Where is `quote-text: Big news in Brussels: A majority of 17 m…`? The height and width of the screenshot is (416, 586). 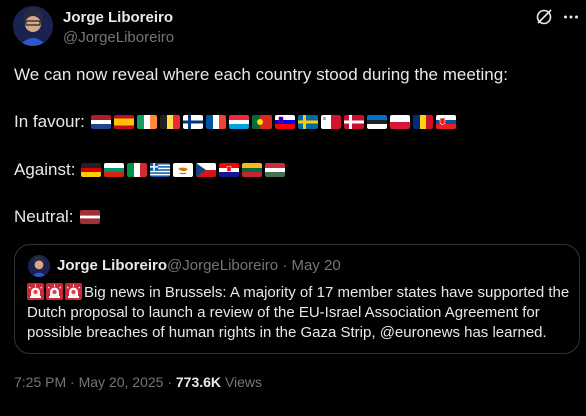
quote-text: Big news in Brussels: A majority of 17 m… is located at coordinates (298, 312).